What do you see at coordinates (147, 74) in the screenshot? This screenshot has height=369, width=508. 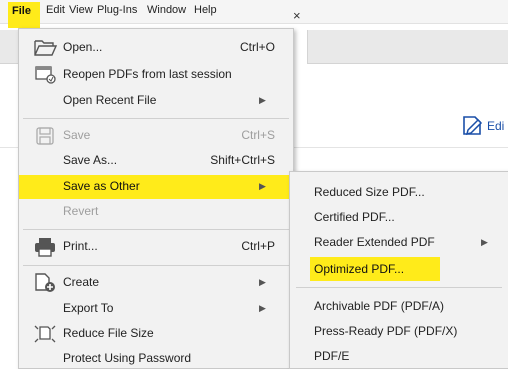 I see `menu-item-label: Reopen PDFs from last session` at bounding box center [147, 74].